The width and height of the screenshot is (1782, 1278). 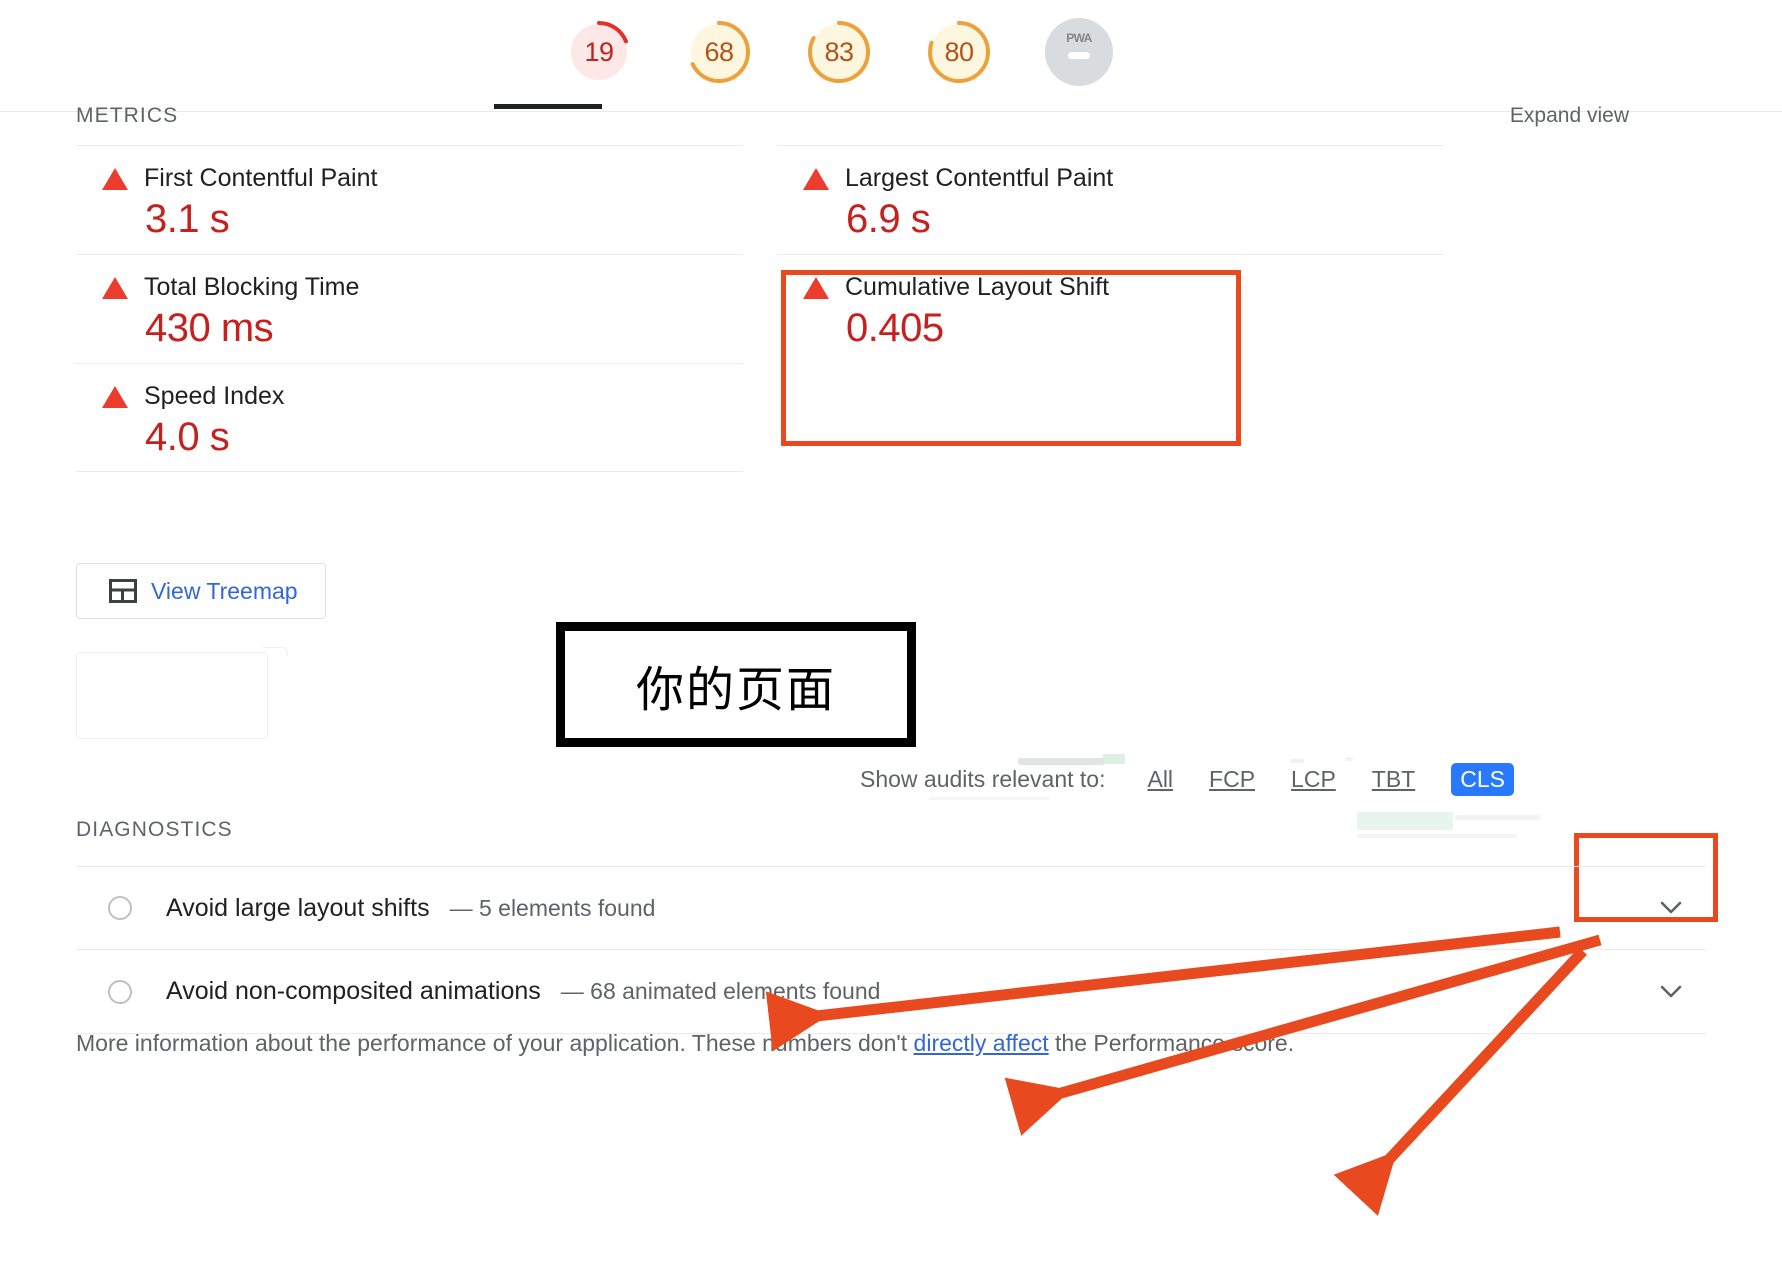 What do you see at coordinates (888, 219) in the screenshot?
I see `metric-value: 6.9 s` at bounding box center [888, 219].